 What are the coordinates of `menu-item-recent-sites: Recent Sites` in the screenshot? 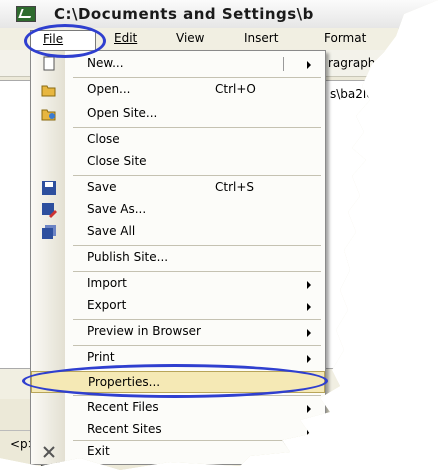 It's located at (178, 430).